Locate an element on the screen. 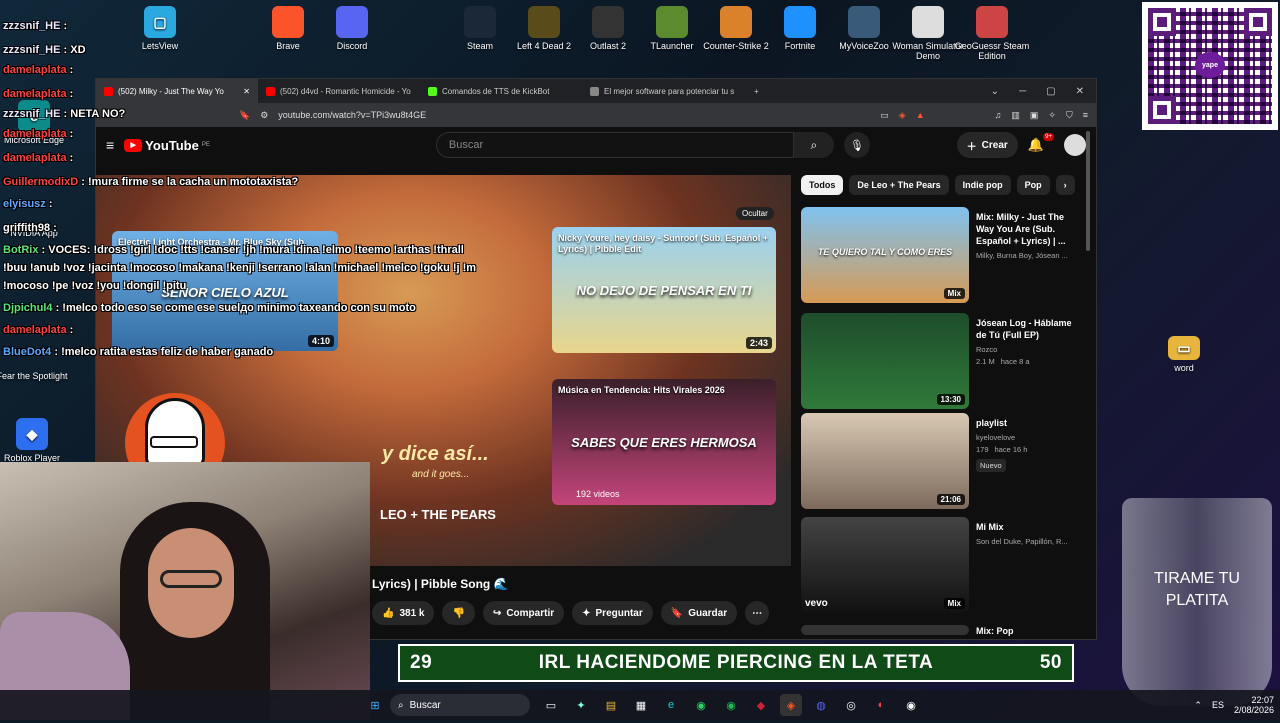  file-explorer-icon: ▤ is located at coordinates (611, 705).